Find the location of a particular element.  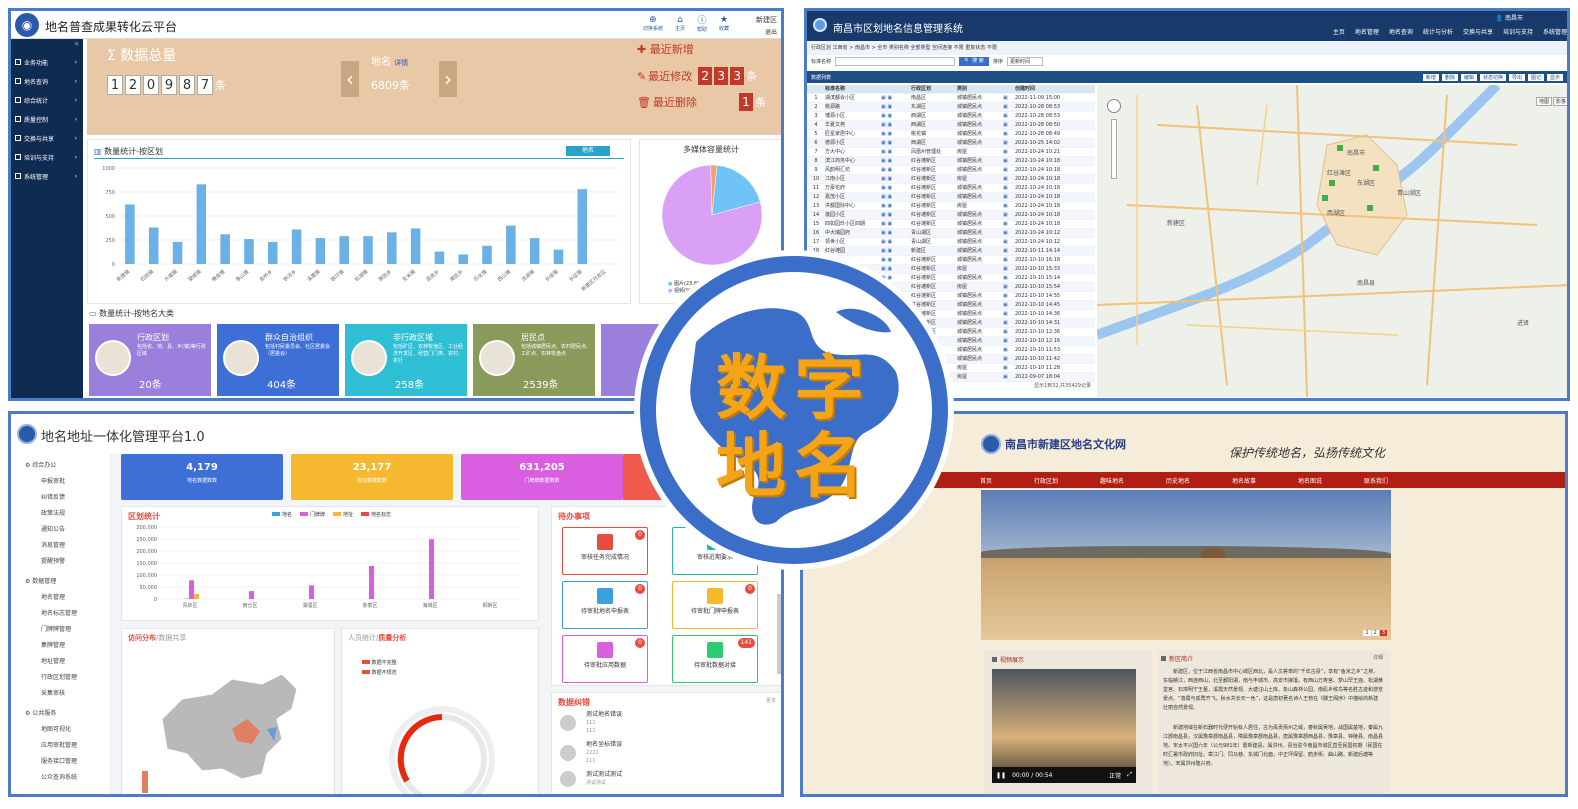

zoom-slider is located at coordinates (1114, 149).